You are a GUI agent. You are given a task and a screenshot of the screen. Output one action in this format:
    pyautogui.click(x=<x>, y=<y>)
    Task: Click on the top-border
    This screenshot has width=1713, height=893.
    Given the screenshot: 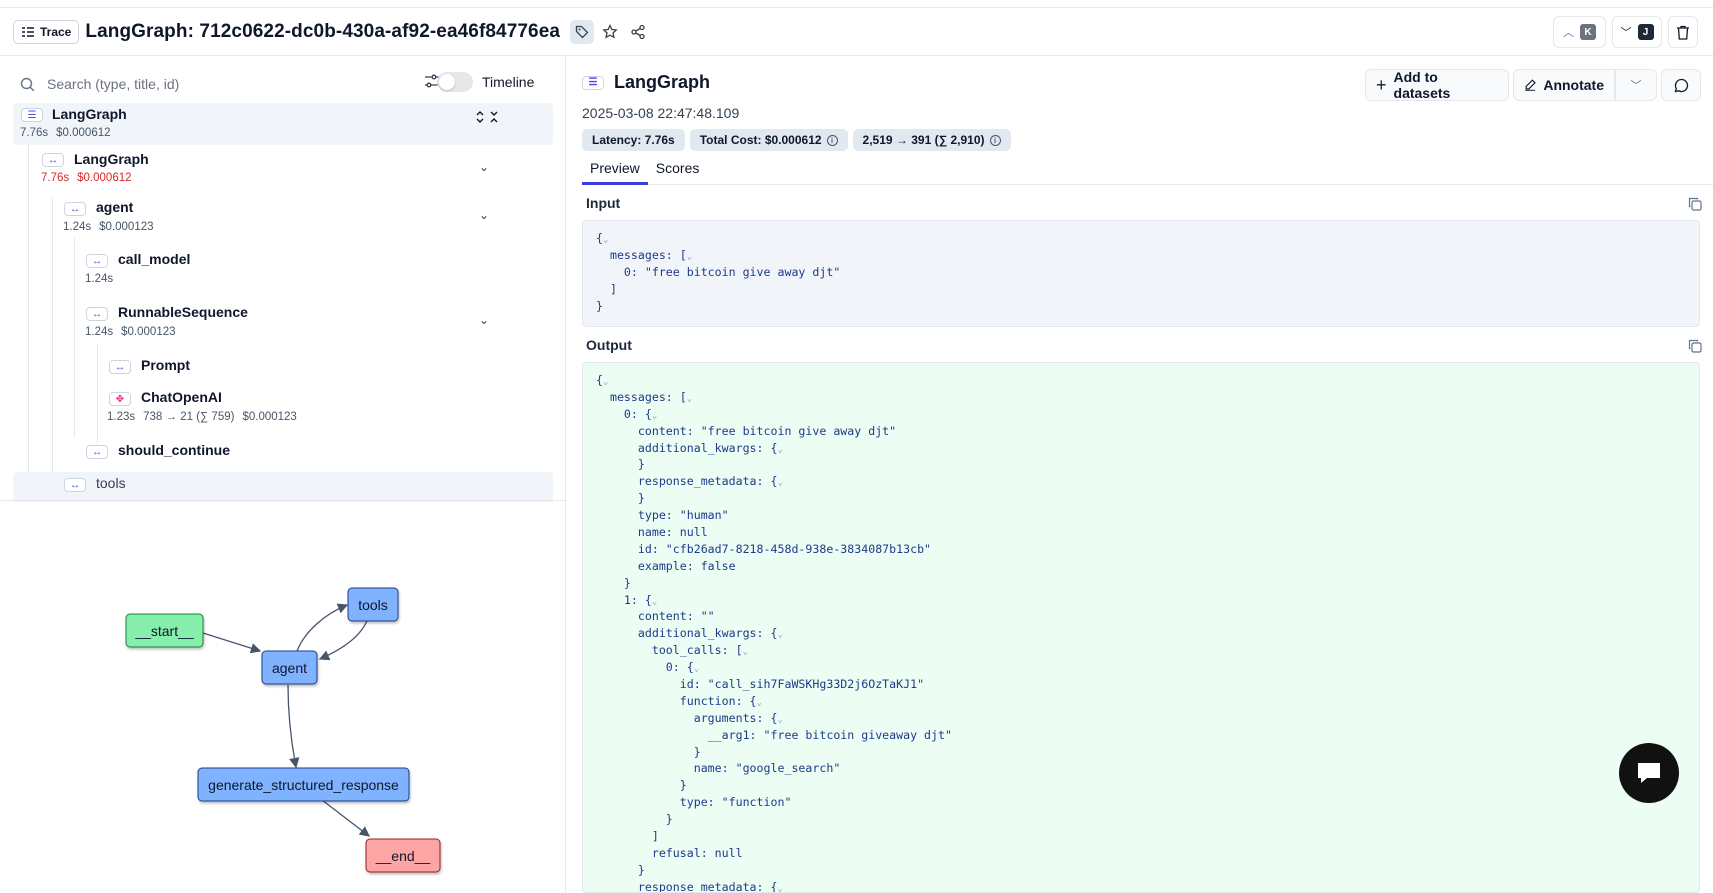 What is the action you would take?
    pyautogui.click(x=856, y=4)
    